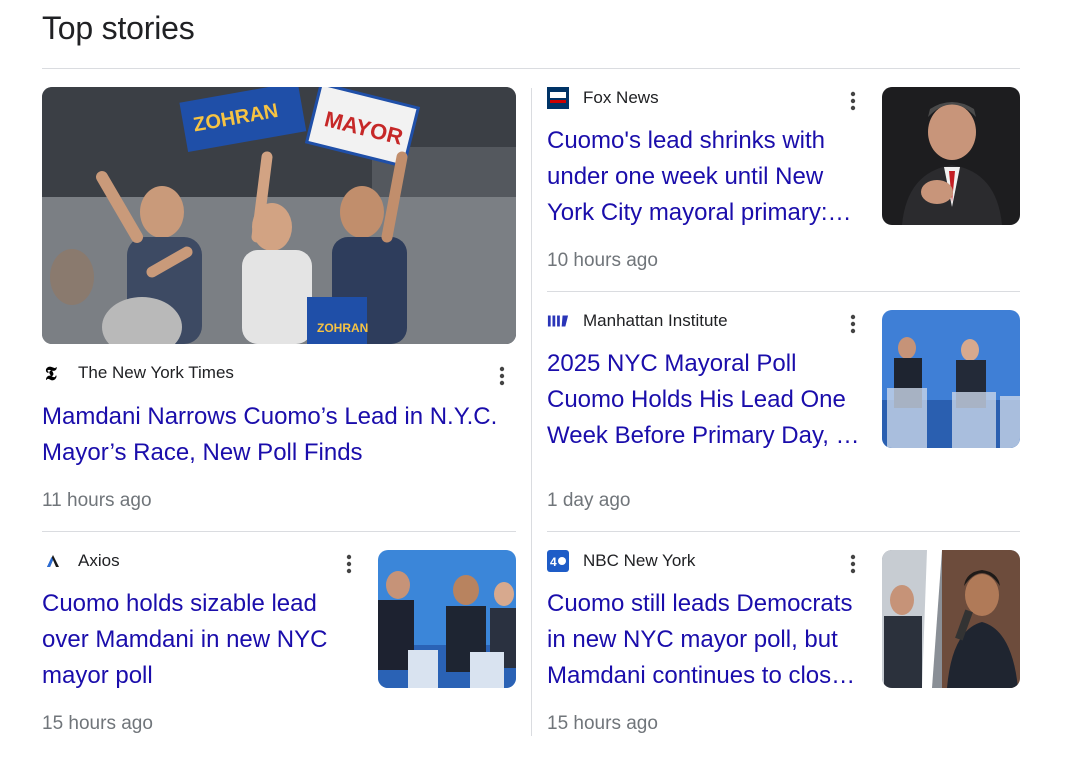 This screenshot has width=1081, height=768. I want to click on axios-logo-icon, so click(53, 561).